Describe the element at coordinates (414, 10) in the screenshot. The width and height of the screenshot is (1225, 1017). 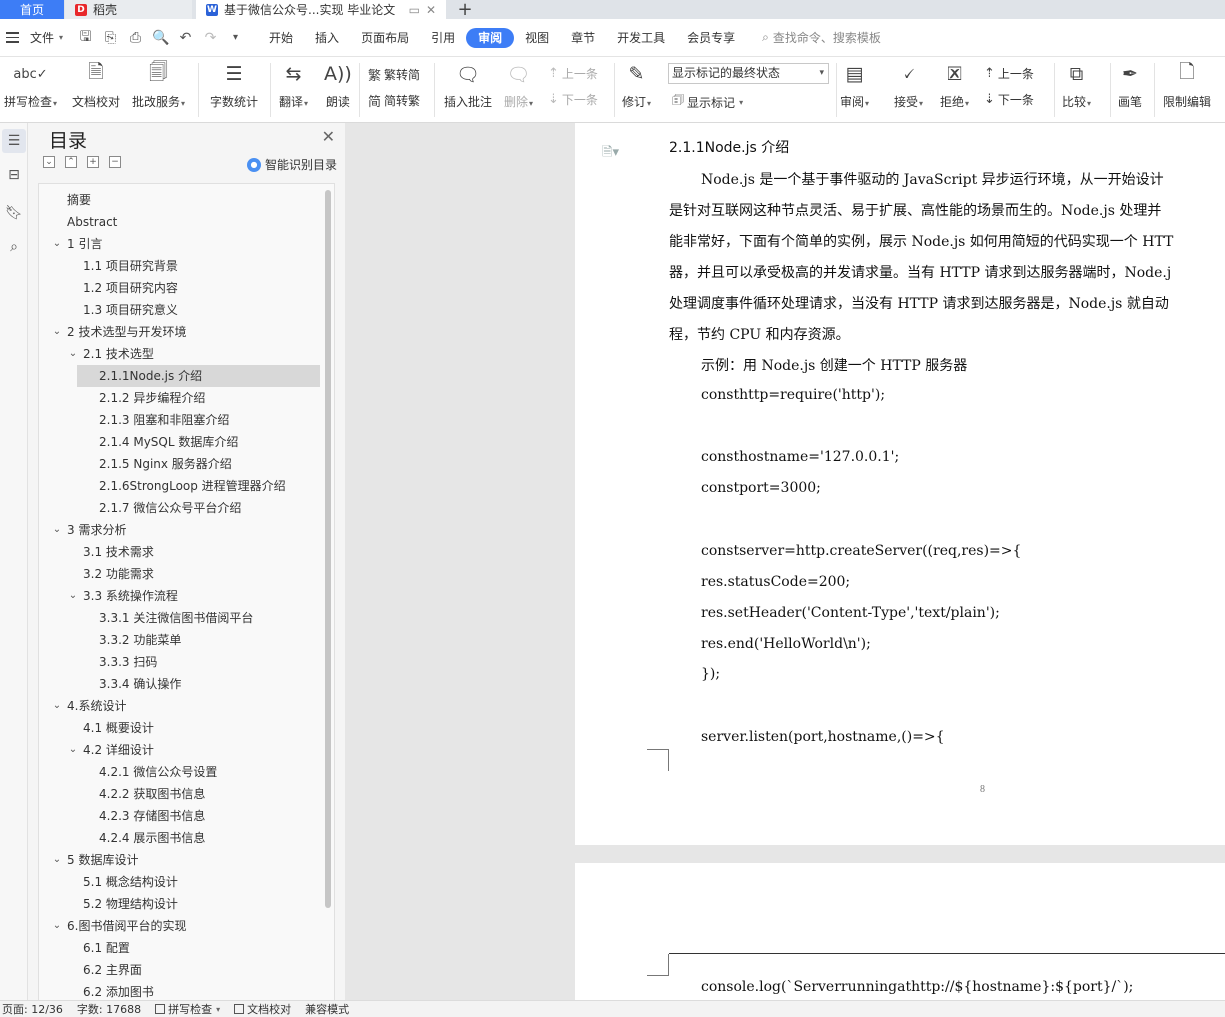
I see `tab-pin-icon: ▭` at that location.